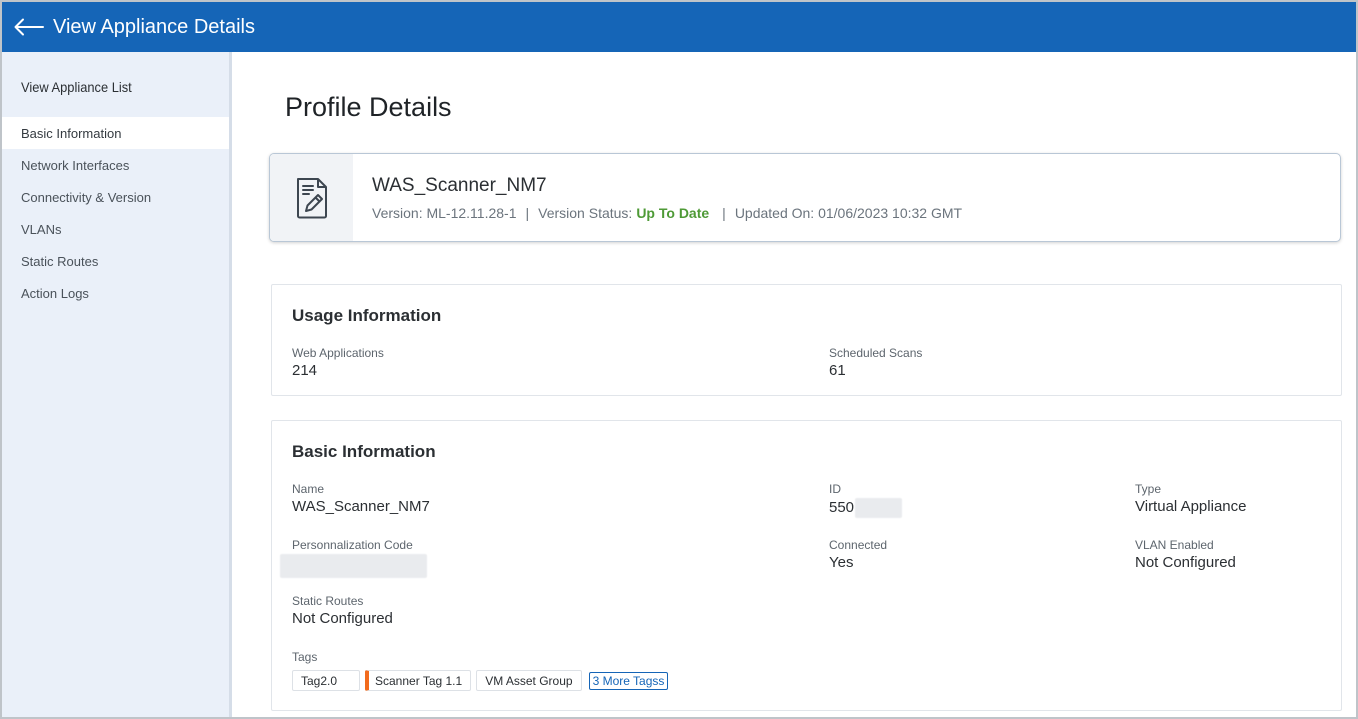 Image resolution: width=1358 pixels, height=719 pixels. I want to click on appliance-name: WAS_Scanner_NM7, so click(459, 185).